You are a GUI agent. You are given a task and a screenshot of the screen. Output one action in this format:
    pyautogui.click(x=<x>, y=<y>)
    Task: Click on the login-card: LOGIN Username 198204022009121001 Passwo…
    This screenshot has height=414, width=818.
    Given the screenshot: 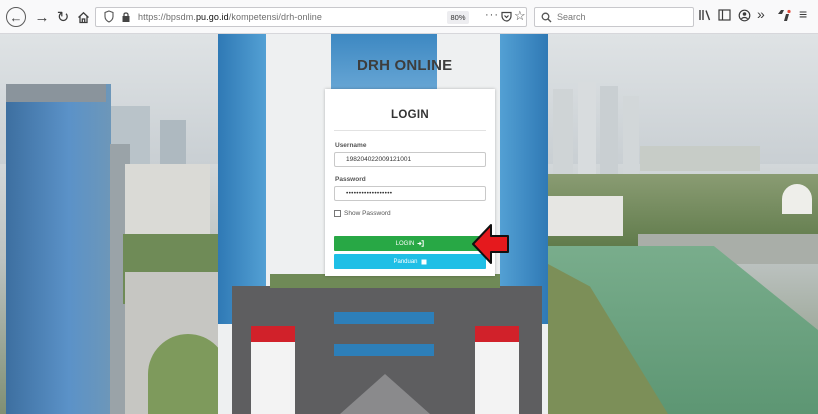 What is the action you would take?
    pyautogui.click(x=410, y=182)
    